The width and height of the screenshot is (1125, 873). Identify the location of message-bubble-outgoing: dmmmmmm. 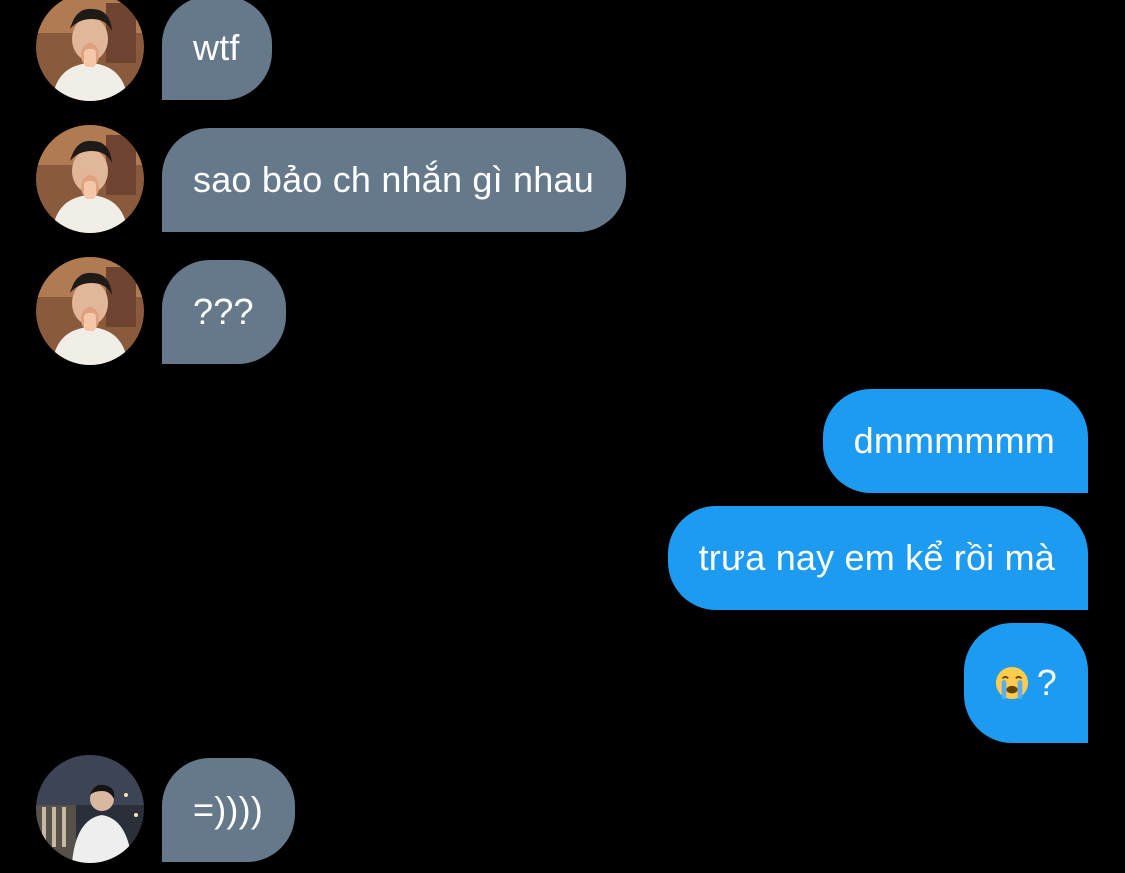
(955, 441).